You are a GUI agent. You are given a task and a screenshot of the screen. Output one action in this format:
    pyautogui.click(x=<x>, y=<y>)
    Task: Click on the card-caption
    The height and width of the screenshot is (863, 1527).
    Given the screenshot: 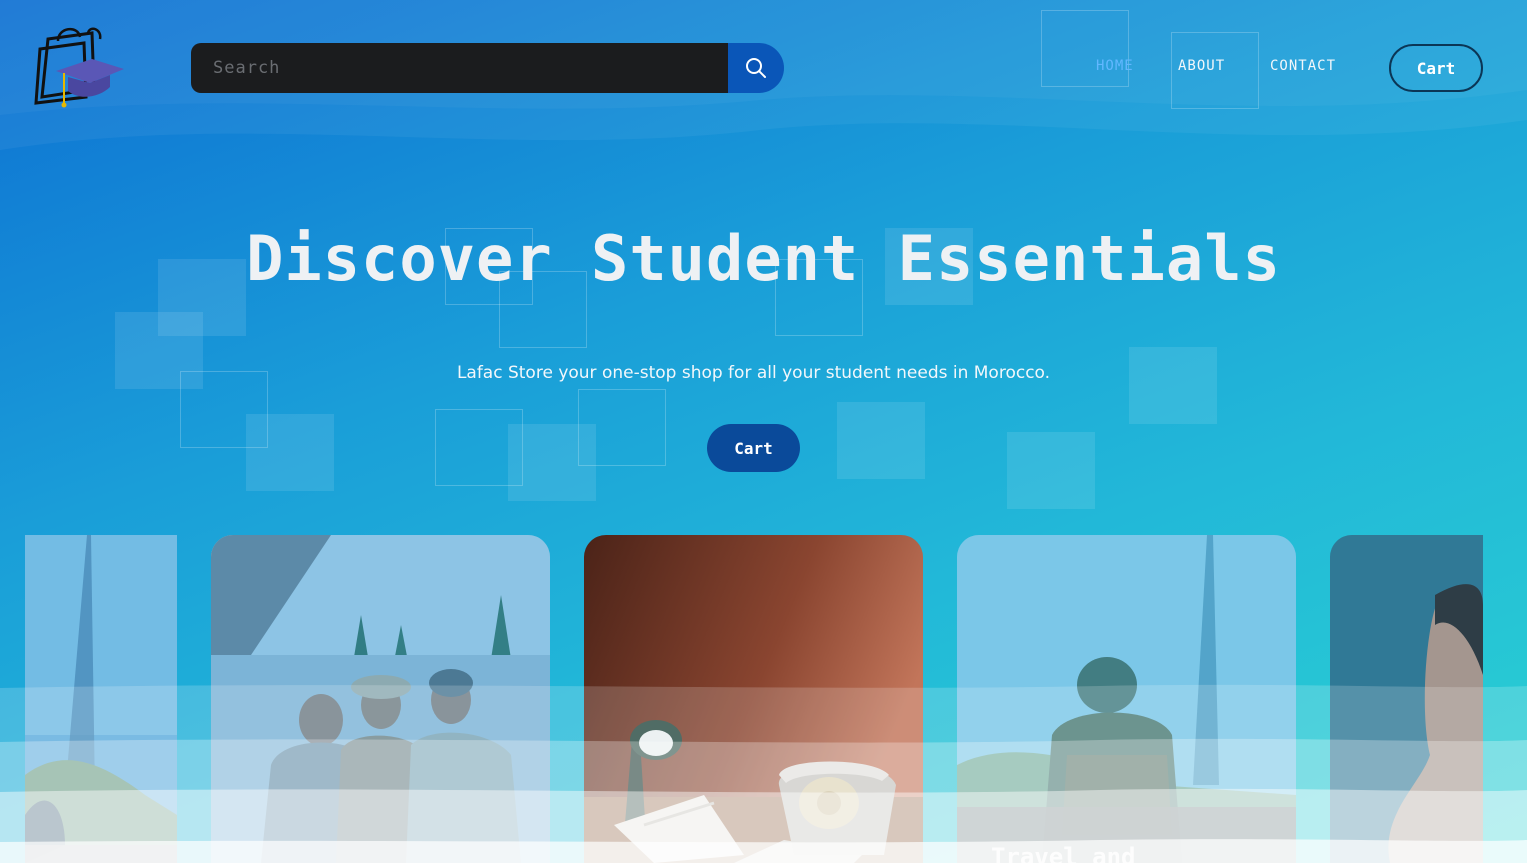 What is the action you would take?
    pyautogui.click(x=101, y=854)
    